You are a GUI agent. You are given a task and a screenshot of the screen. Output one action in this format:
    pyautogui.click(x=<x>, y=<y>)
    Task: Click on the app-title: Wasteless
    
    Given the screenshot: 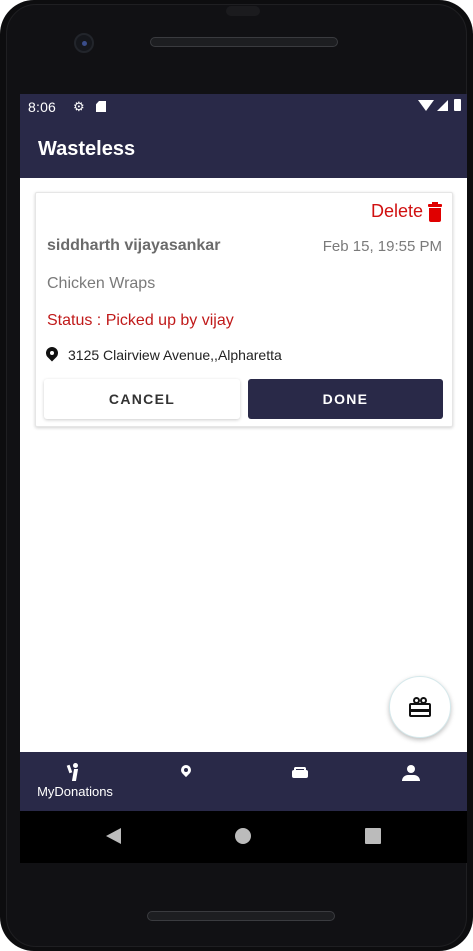 What is the action you would take?
    pyautogui.click(x=87, y=149)
    